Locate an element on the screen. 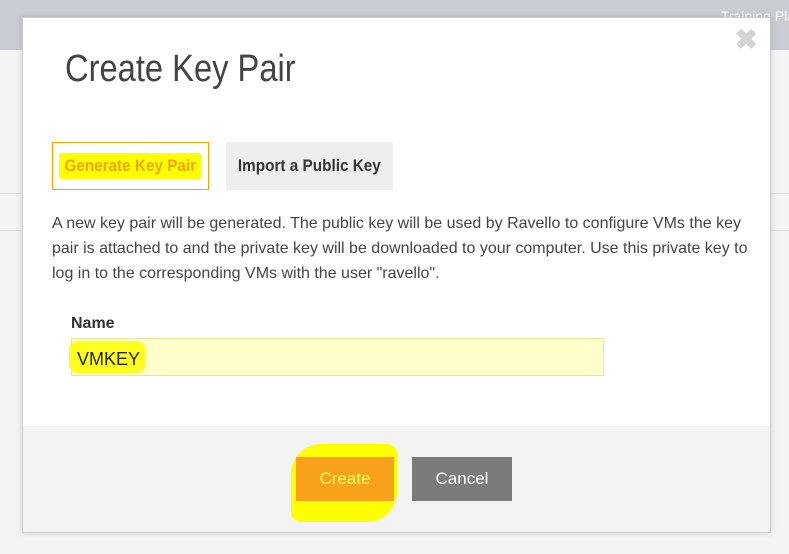 This screenshot has height=554, width=789. name-label: Name is located at coordinates (93, 323).